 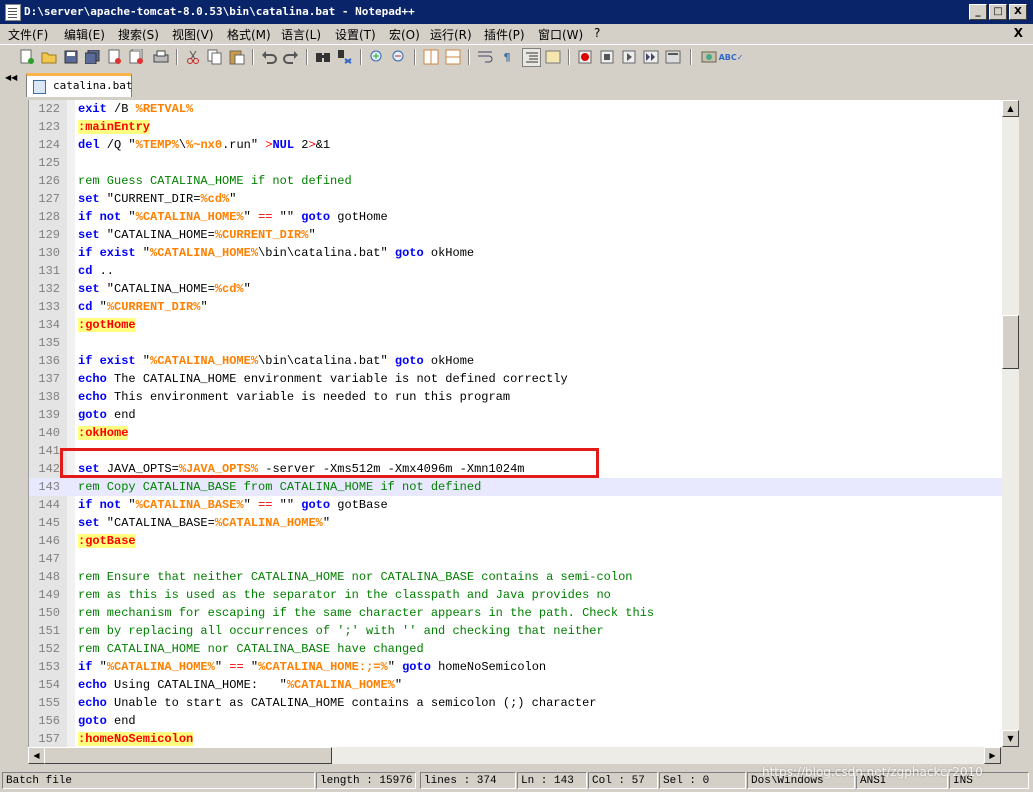 What do you see at coordinates (355, 34) in the screenshot?
I see `menu-settings: 设置(T)` at bounding box center [355, 34].